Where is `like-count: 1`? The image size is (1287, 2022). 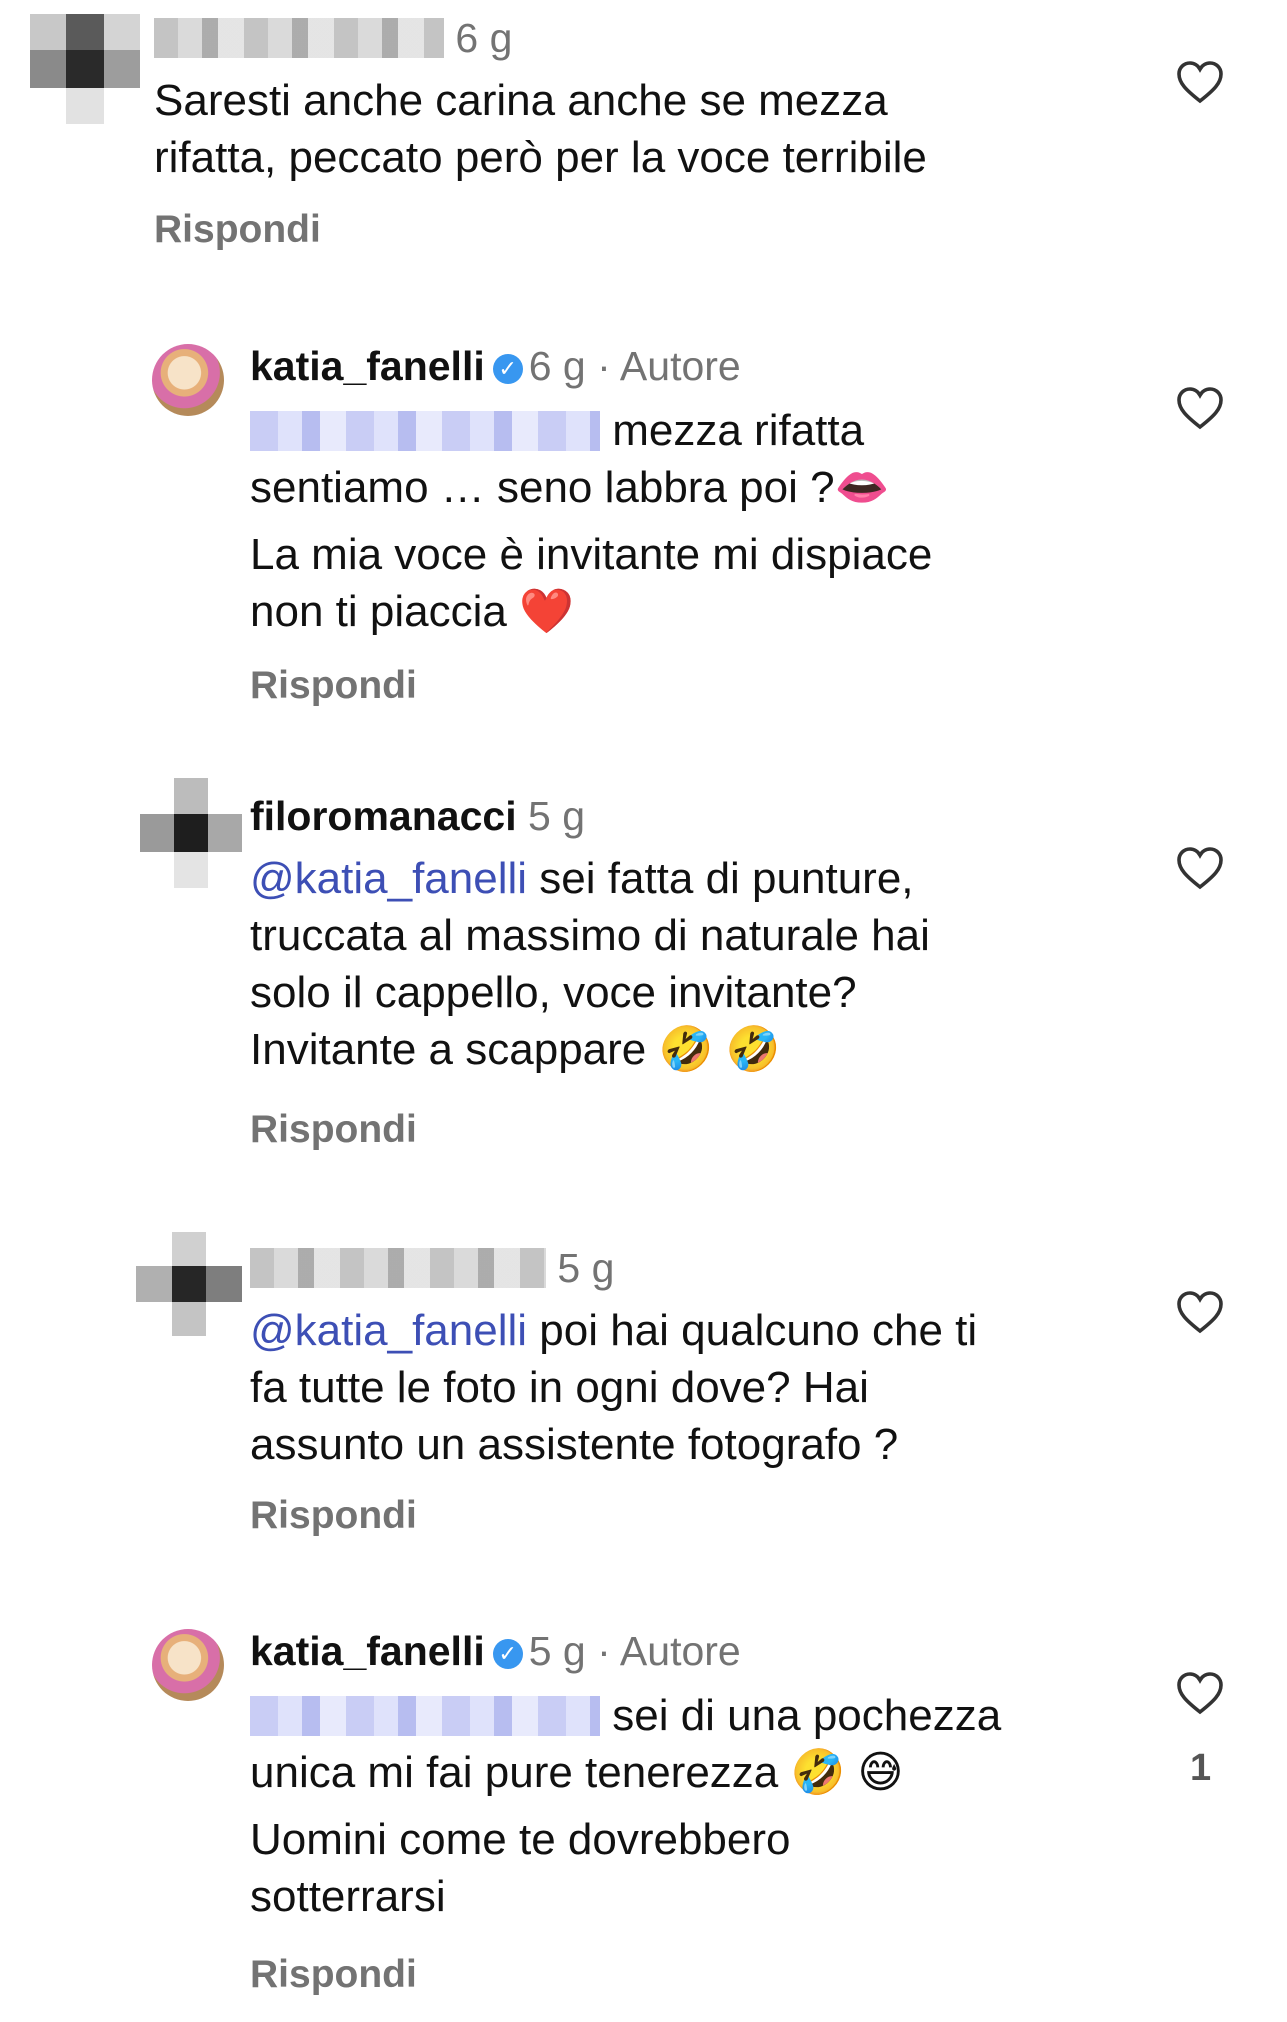 like-count: 1 is located at coordinates (1201, 1768).